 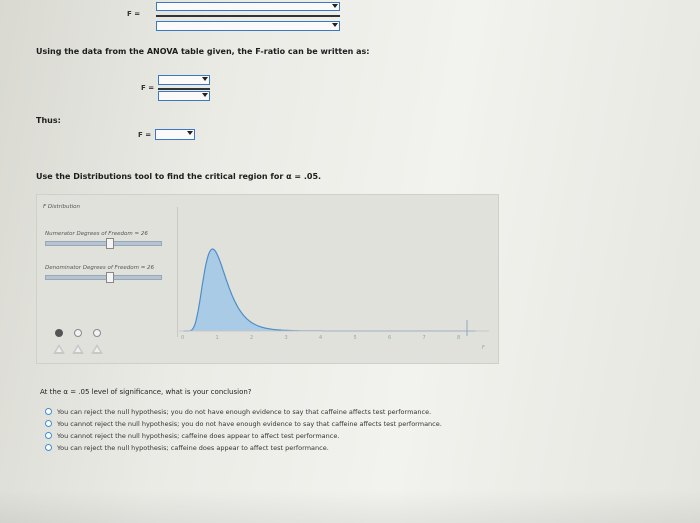 I want to click on top-f-label: F =, so click(x=134, y=14).